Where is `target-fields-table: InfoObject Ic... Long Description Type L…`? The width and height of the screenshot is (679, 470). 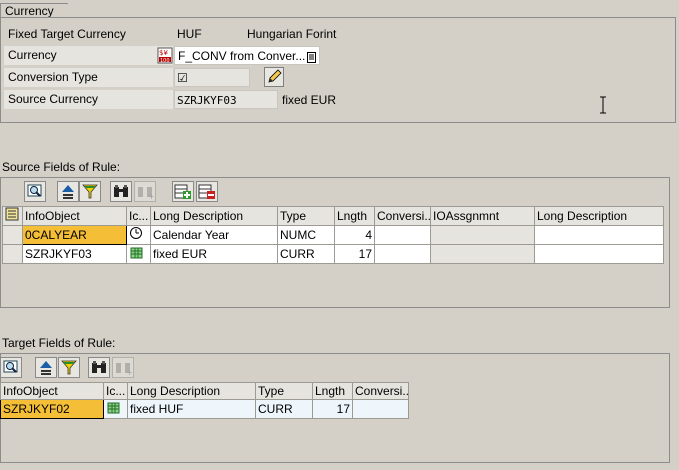 target-fields-table: InfoObject Ic... Long Description Type L… is located at coordinates (204, 400).